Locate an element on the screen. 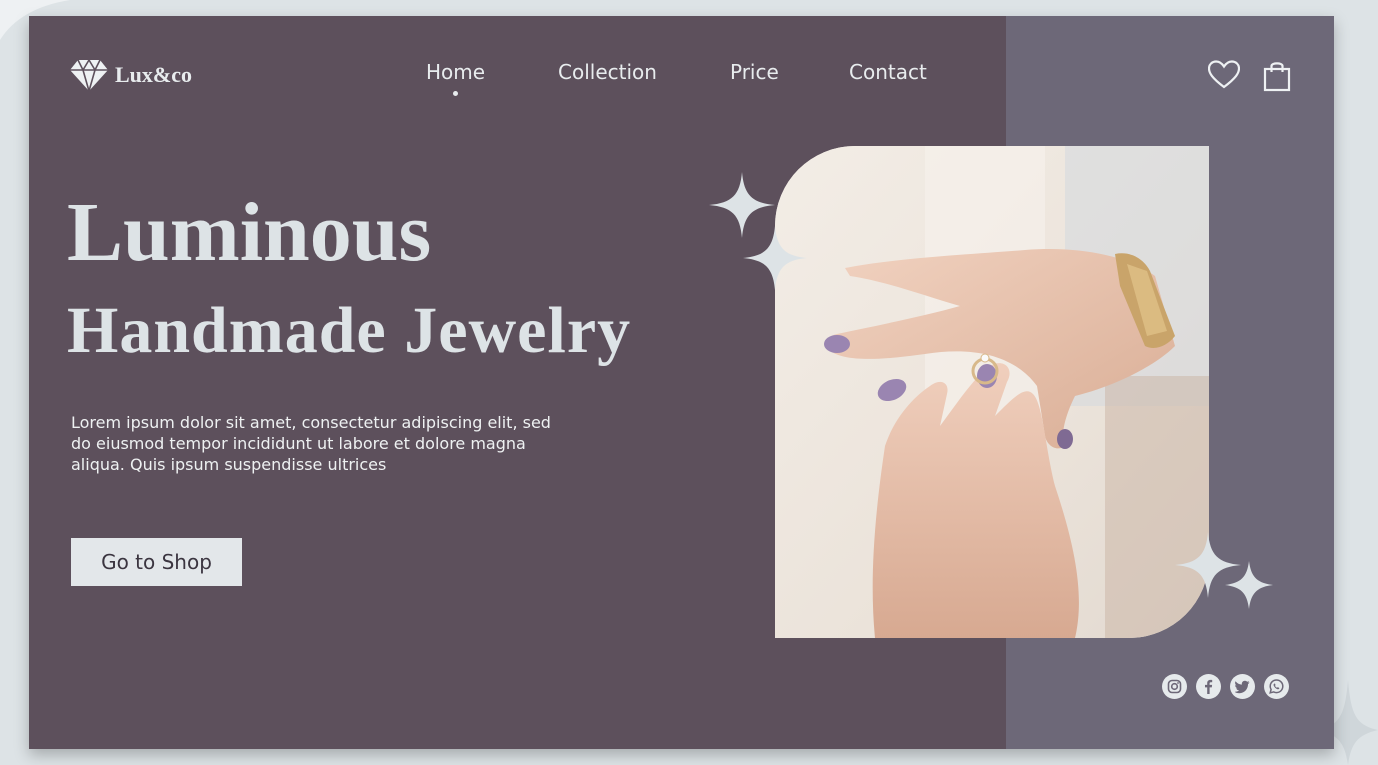 The image size is (1378, 765). nav-item-price: Price is located at coordinates (754, 72).